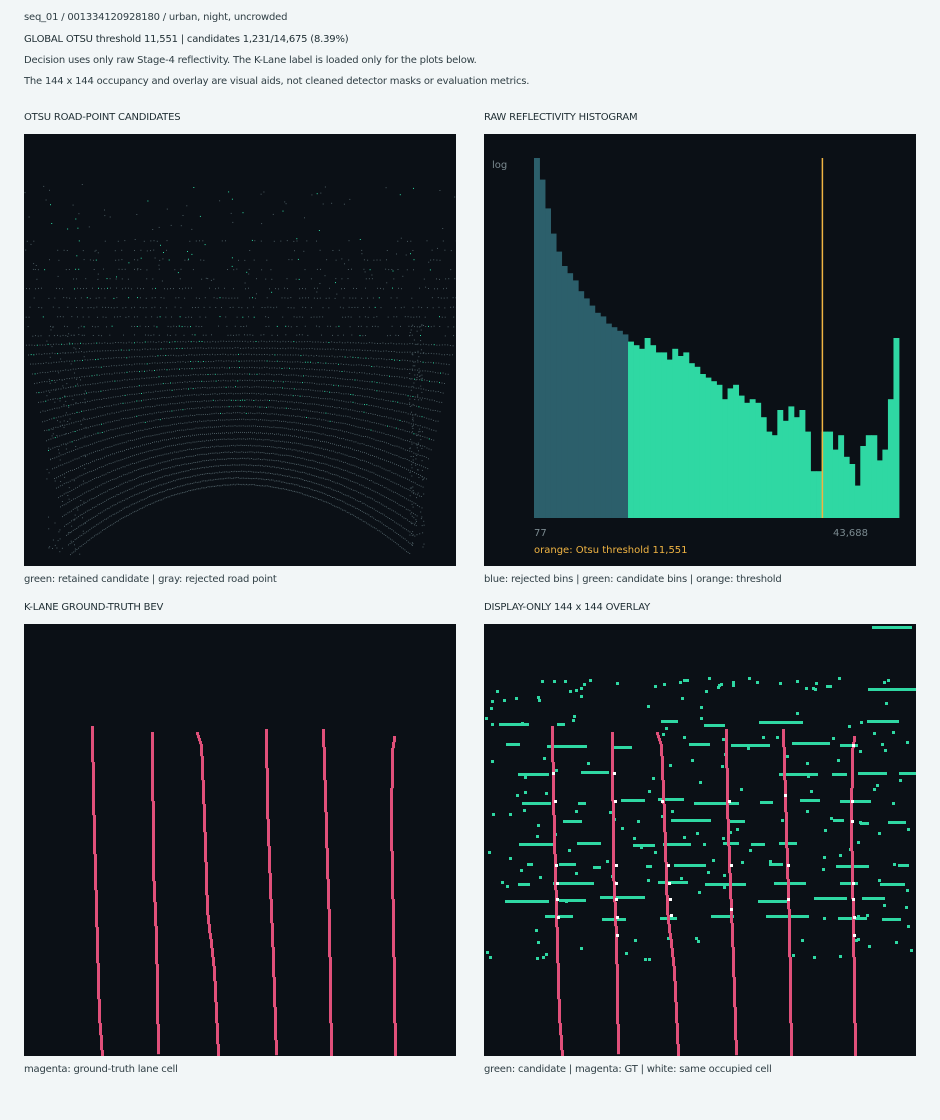 This screenshot has height=1120, width=940. I want to click on ground-truth-lanes, so click(244, 891).